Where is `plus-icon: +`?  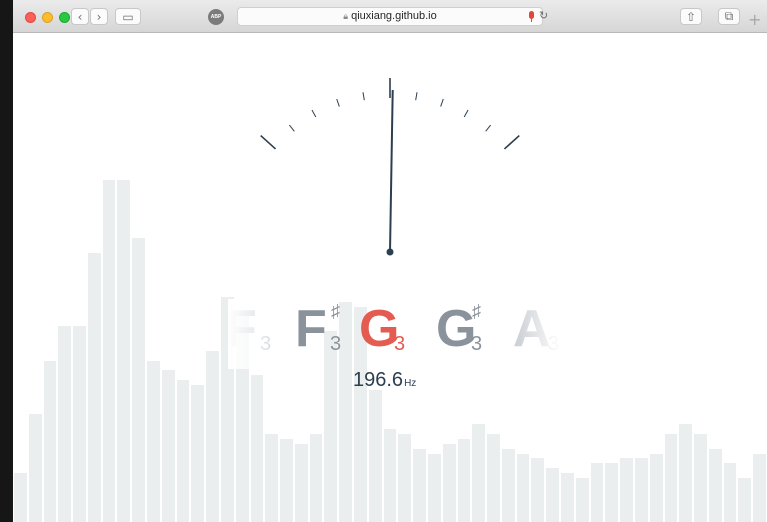 plus-icon: + is located at coordinates (755, 19).